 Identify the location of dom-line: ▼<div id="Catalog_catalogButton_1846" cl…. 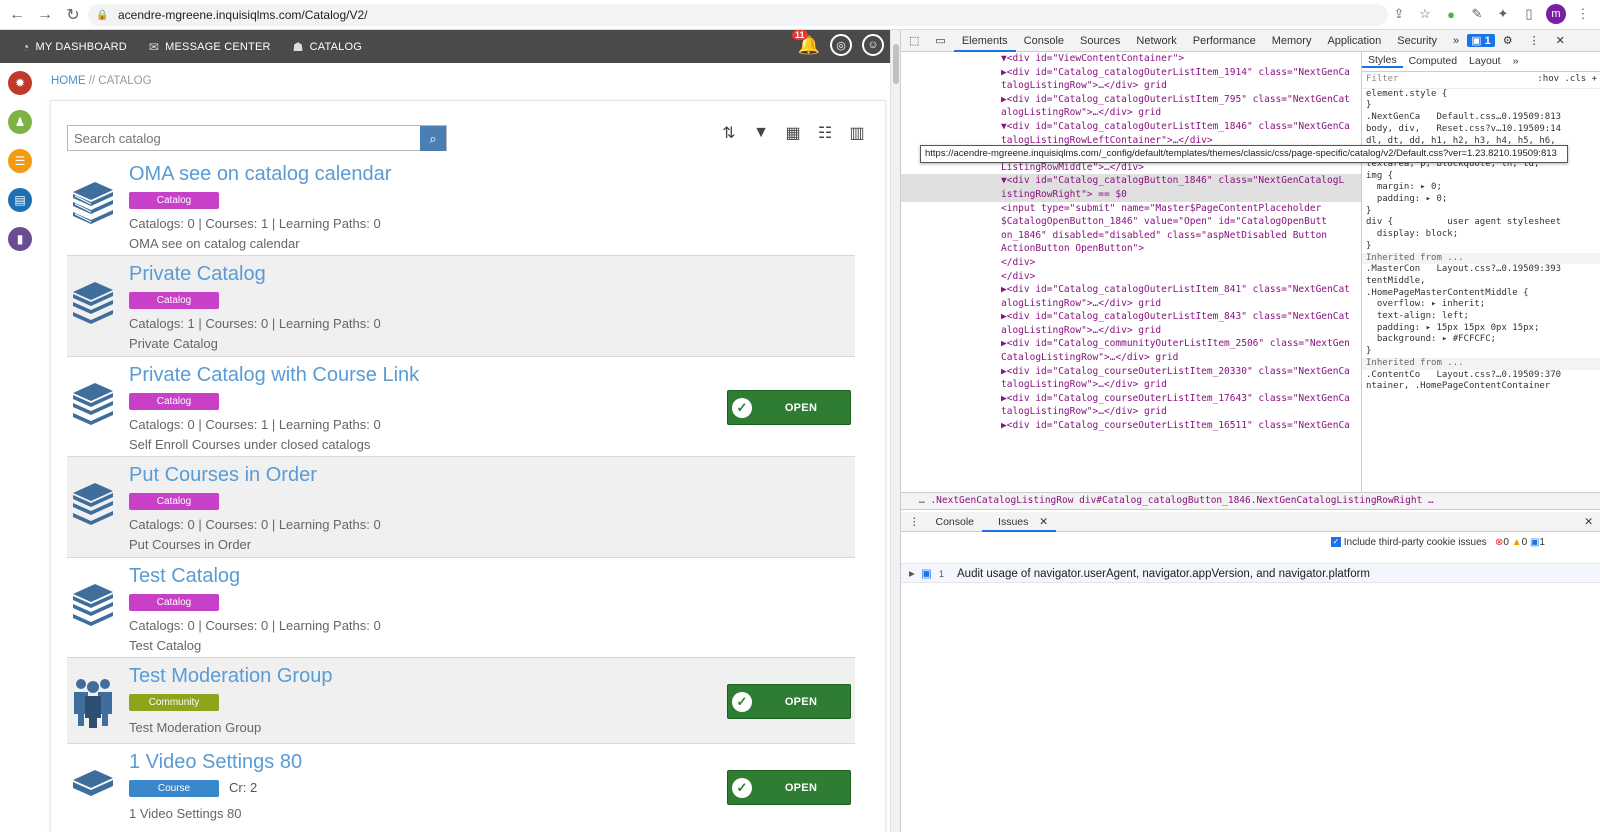
(1131, 181).